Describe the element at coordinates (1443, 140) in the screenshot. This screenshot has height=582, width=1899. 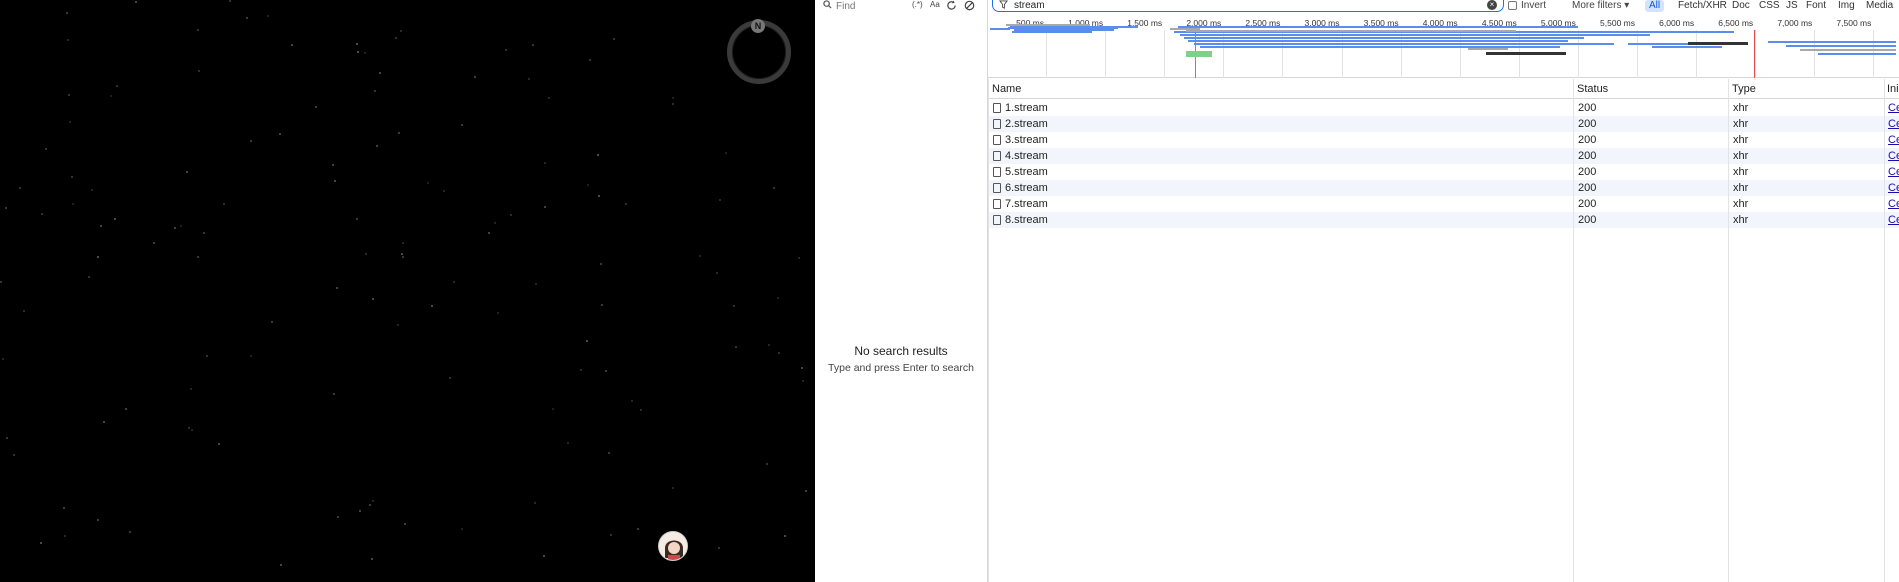
I see `table-row: 3.stream 200 xhr Ce` at that location.